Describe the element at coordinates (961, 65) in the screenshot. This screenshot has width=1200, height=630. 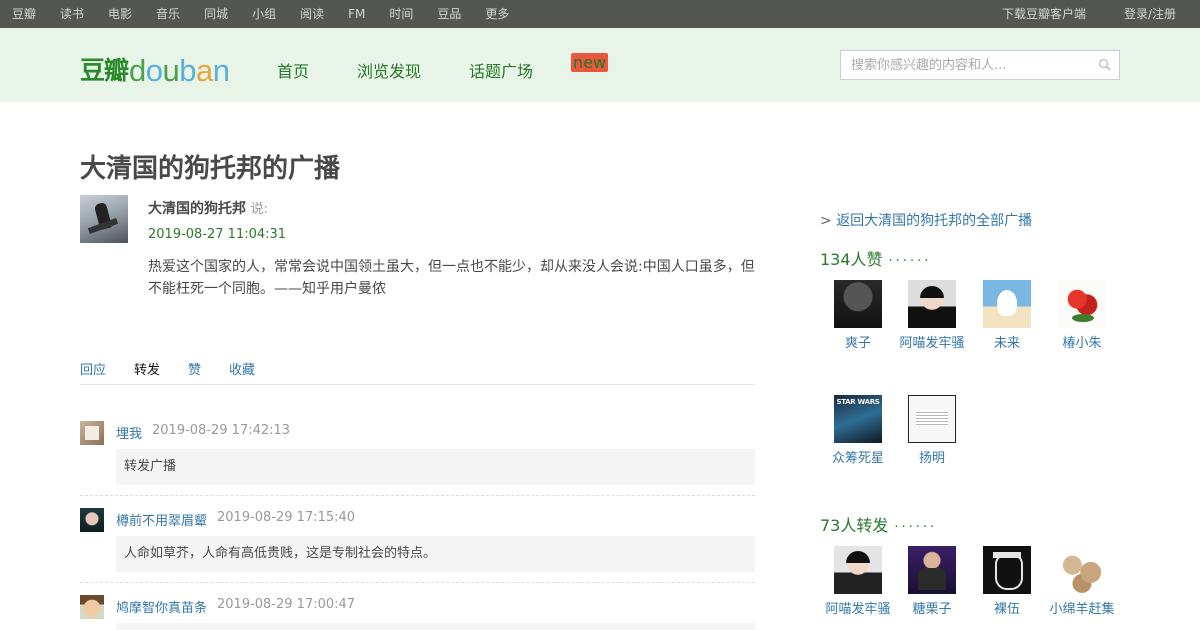
I see `search-input` at that location.